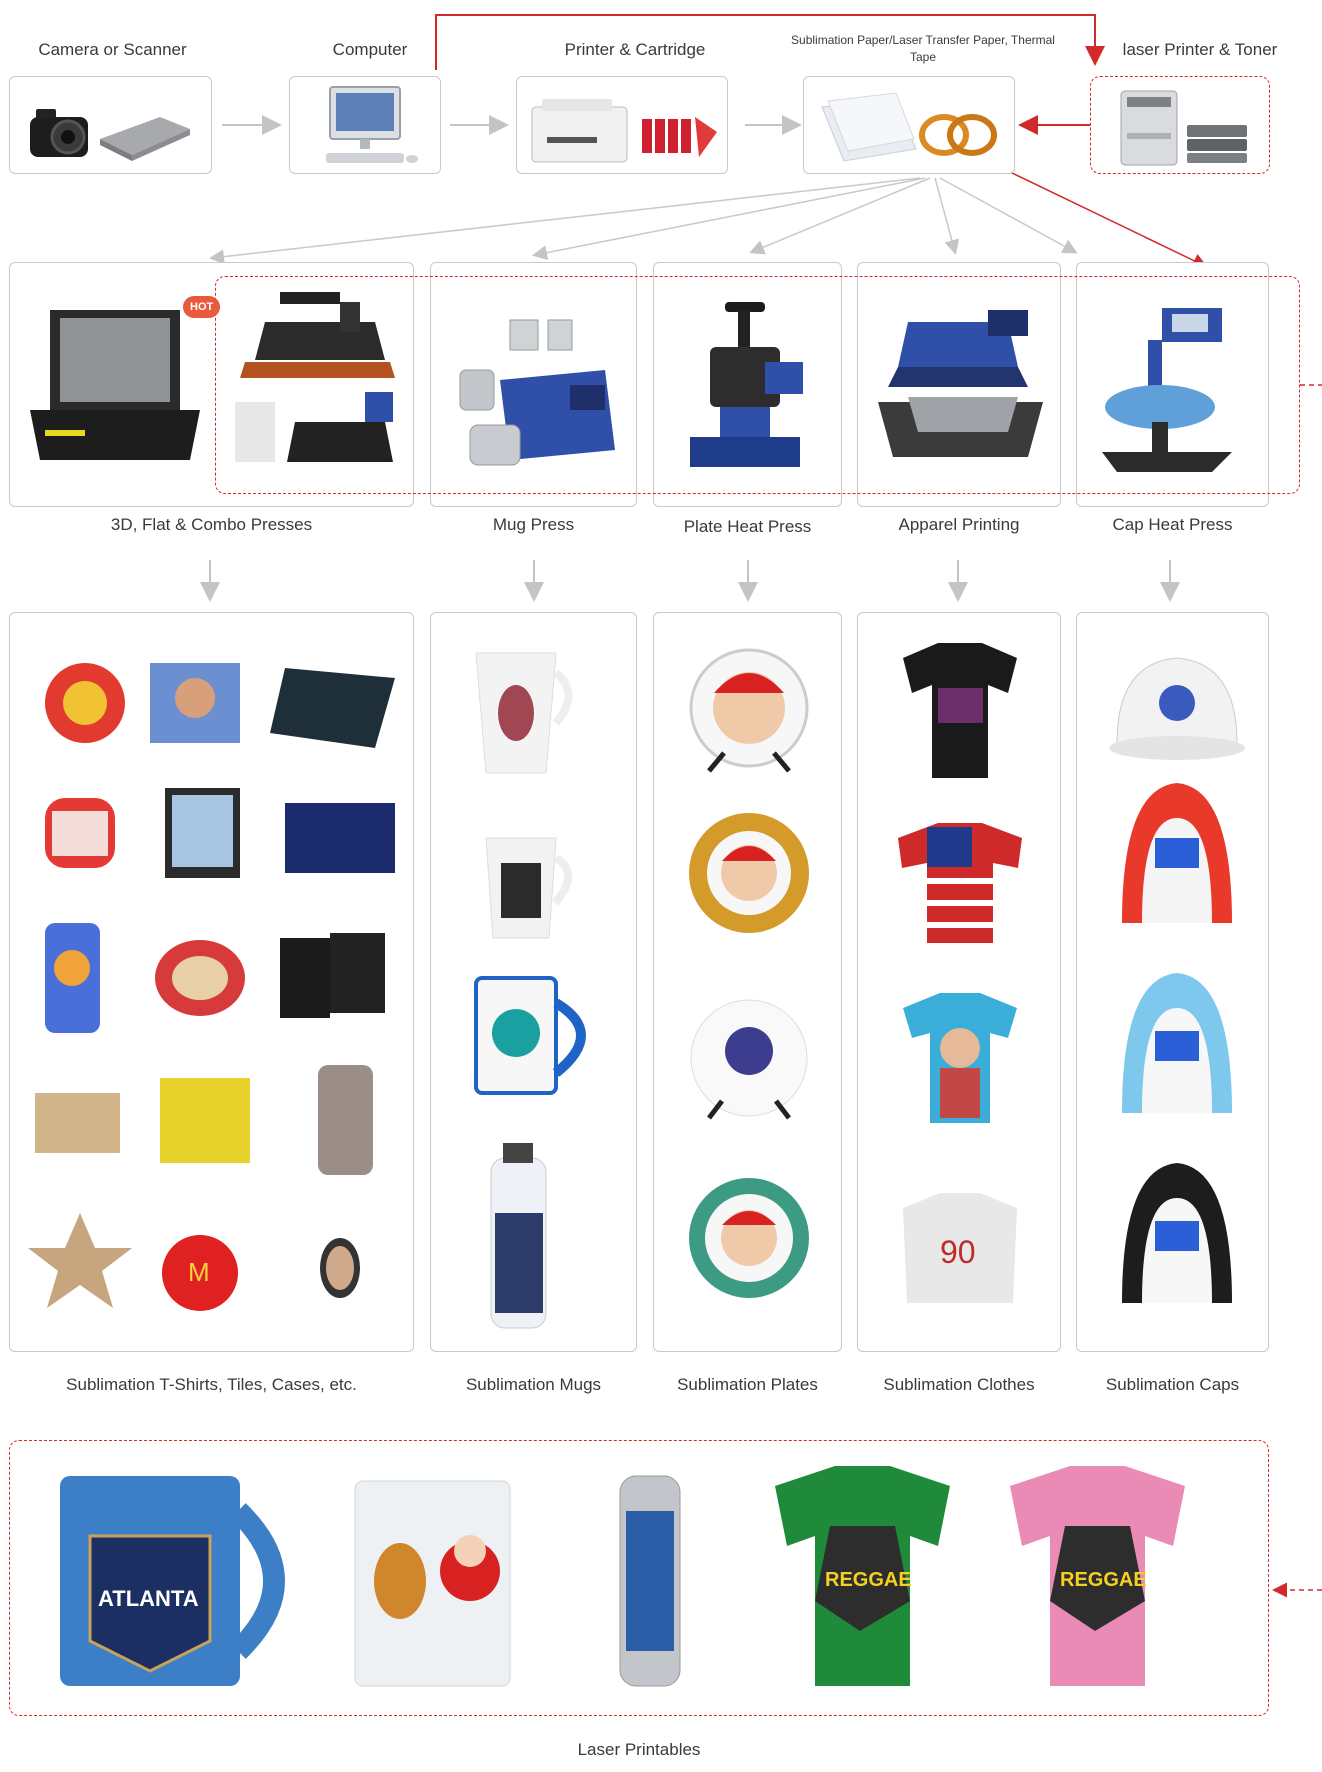  What do you see at coordinates (622, 1576) in the screenshot?
I see `laser-printables-row: ATLANTA REGGAE REGGAE` at bounding box center [622, 1576].